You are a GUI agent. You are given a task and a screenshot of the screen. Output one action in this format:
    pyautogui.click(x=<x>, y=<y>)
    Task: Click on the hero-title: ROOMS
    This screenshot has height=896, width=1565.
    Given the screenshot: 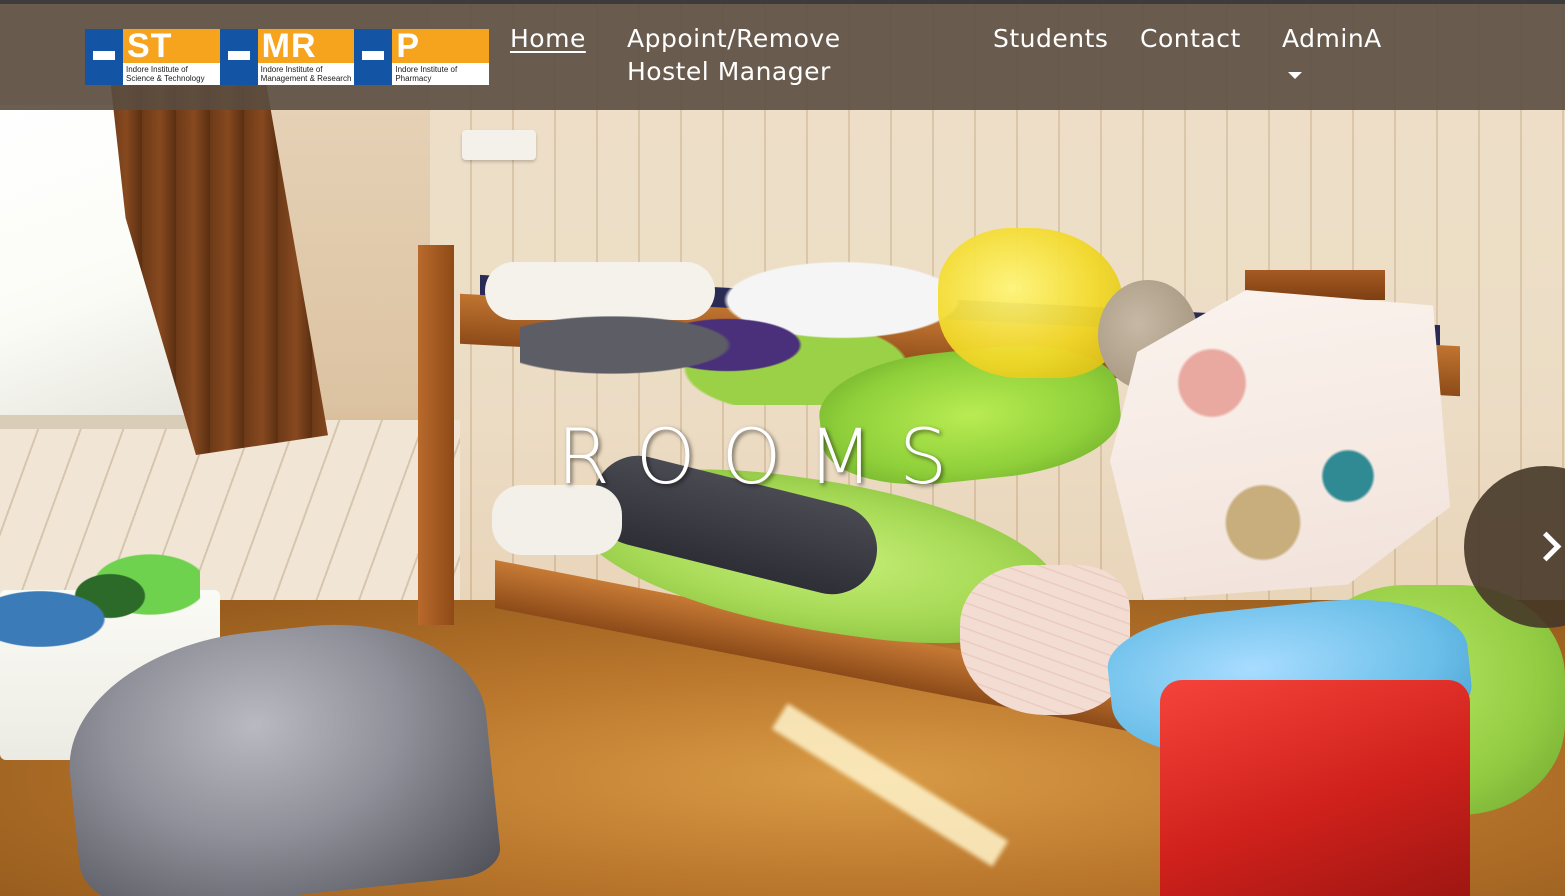 What is the action you would take?
    pyautogui.click(x=765, y=456)
    